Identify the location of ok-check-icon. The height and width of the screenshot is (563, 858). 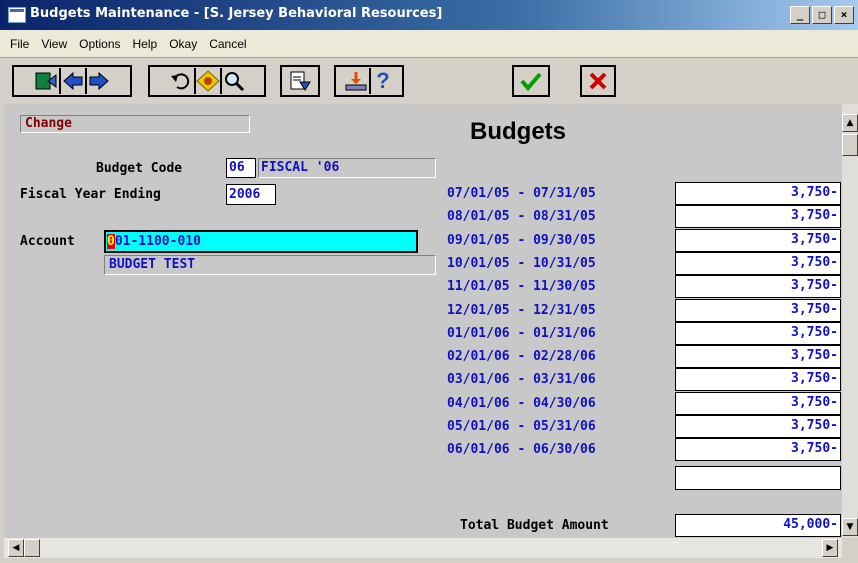
(531, 81).